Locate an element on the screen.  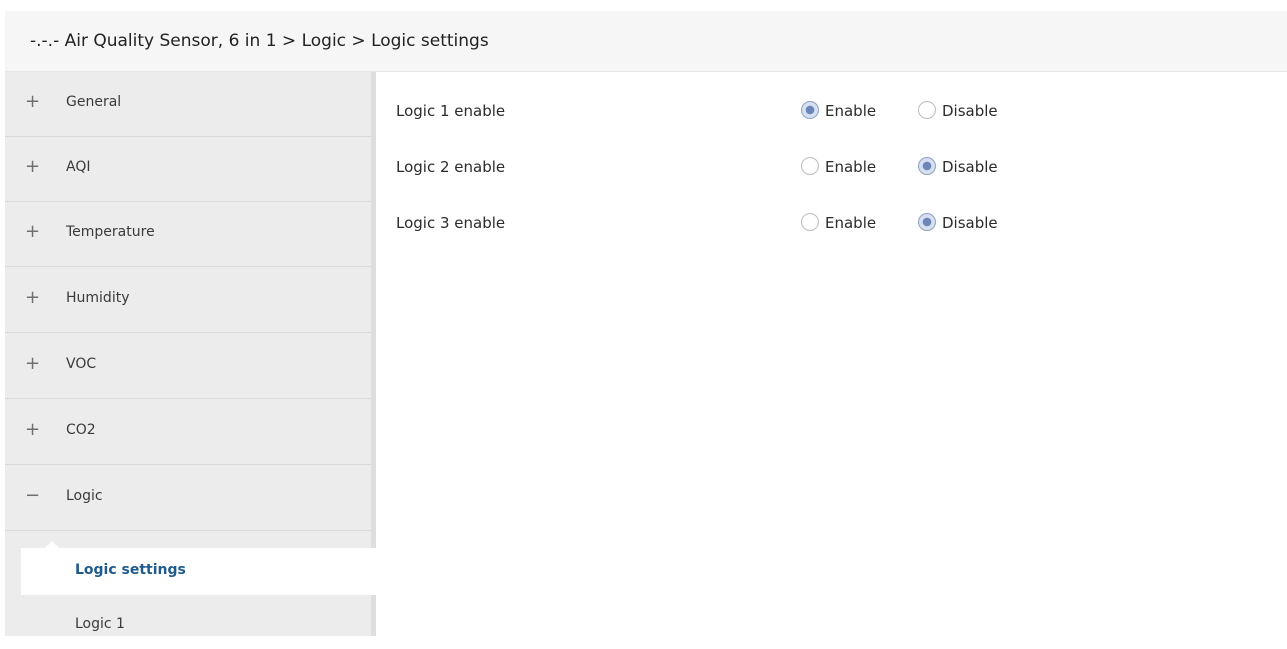
sidebar-item-label: AQI is located at coordinates (78, 167).